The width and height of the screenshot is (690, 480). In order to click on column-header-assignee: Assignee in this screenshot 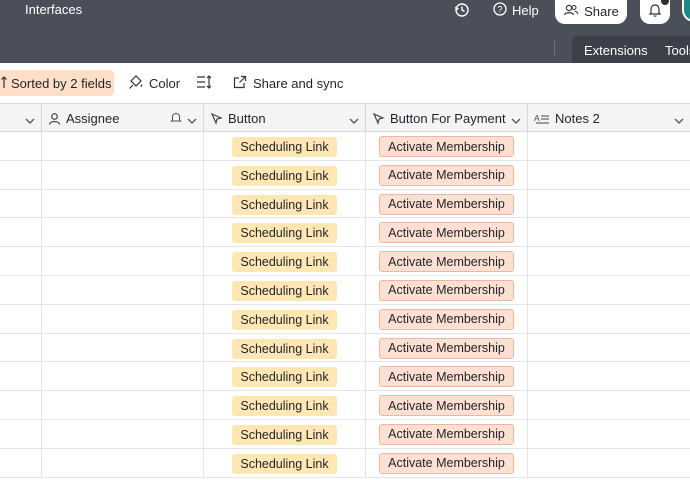, I will do `click(123, 118)`.